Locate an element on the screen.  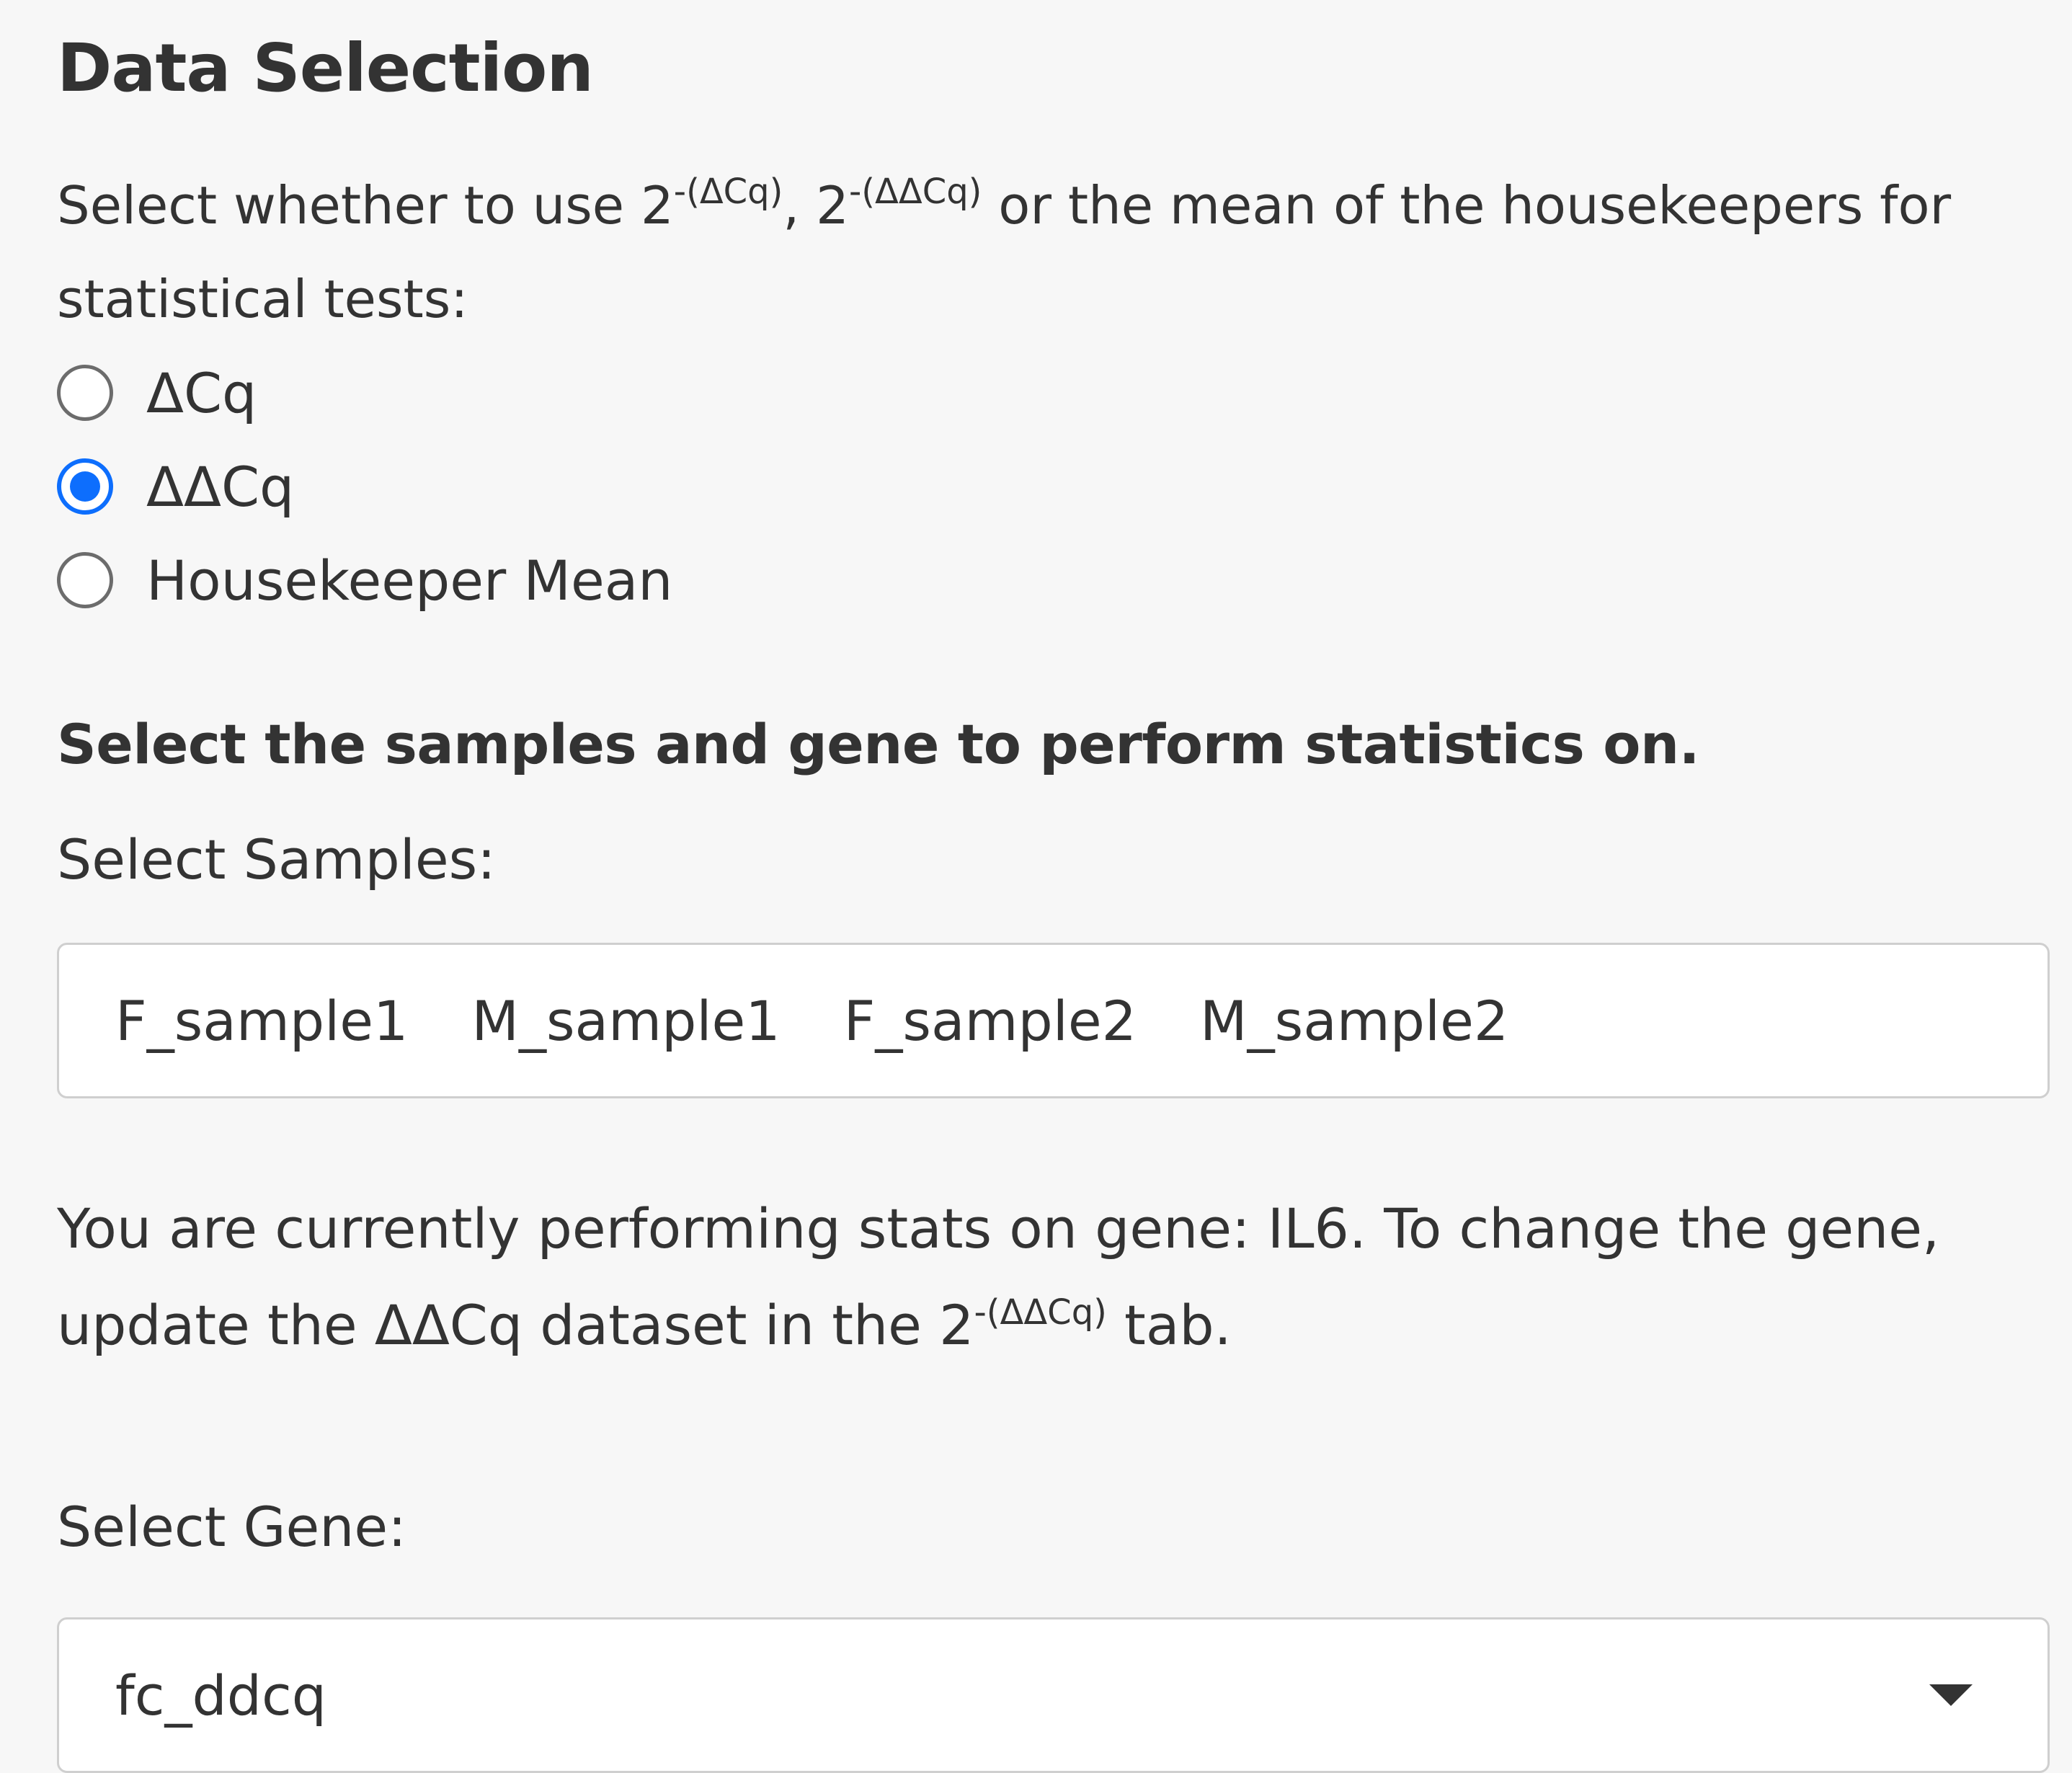
radio-option-dcq: ΔCq is located at coordinates (1053, 393).